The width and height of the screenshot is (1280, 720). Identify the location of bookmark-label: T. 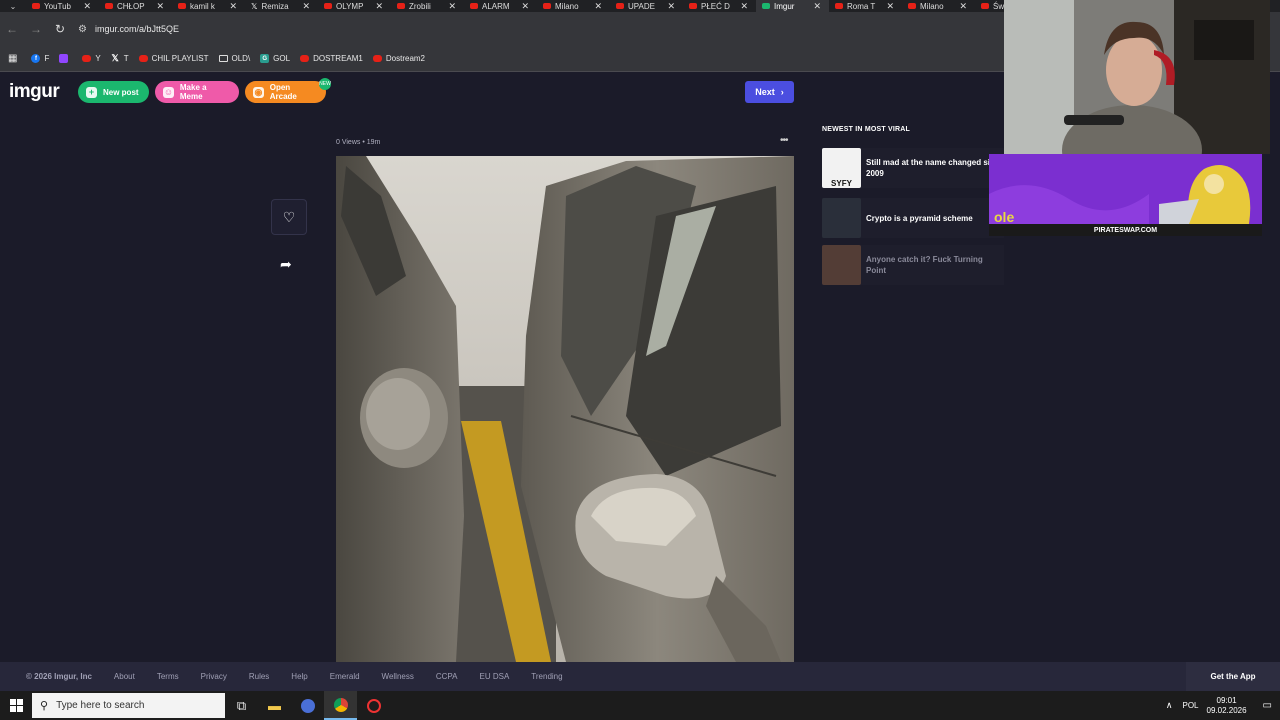
(126, 58).